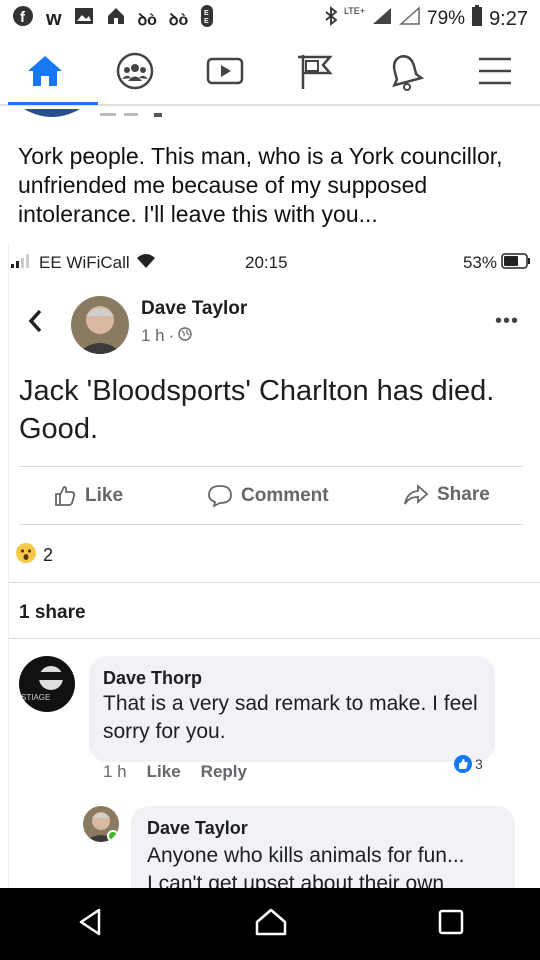  Describe the element at coordinates (22, 263) in the screenshot. I see `signal-bars-icon` at that location.